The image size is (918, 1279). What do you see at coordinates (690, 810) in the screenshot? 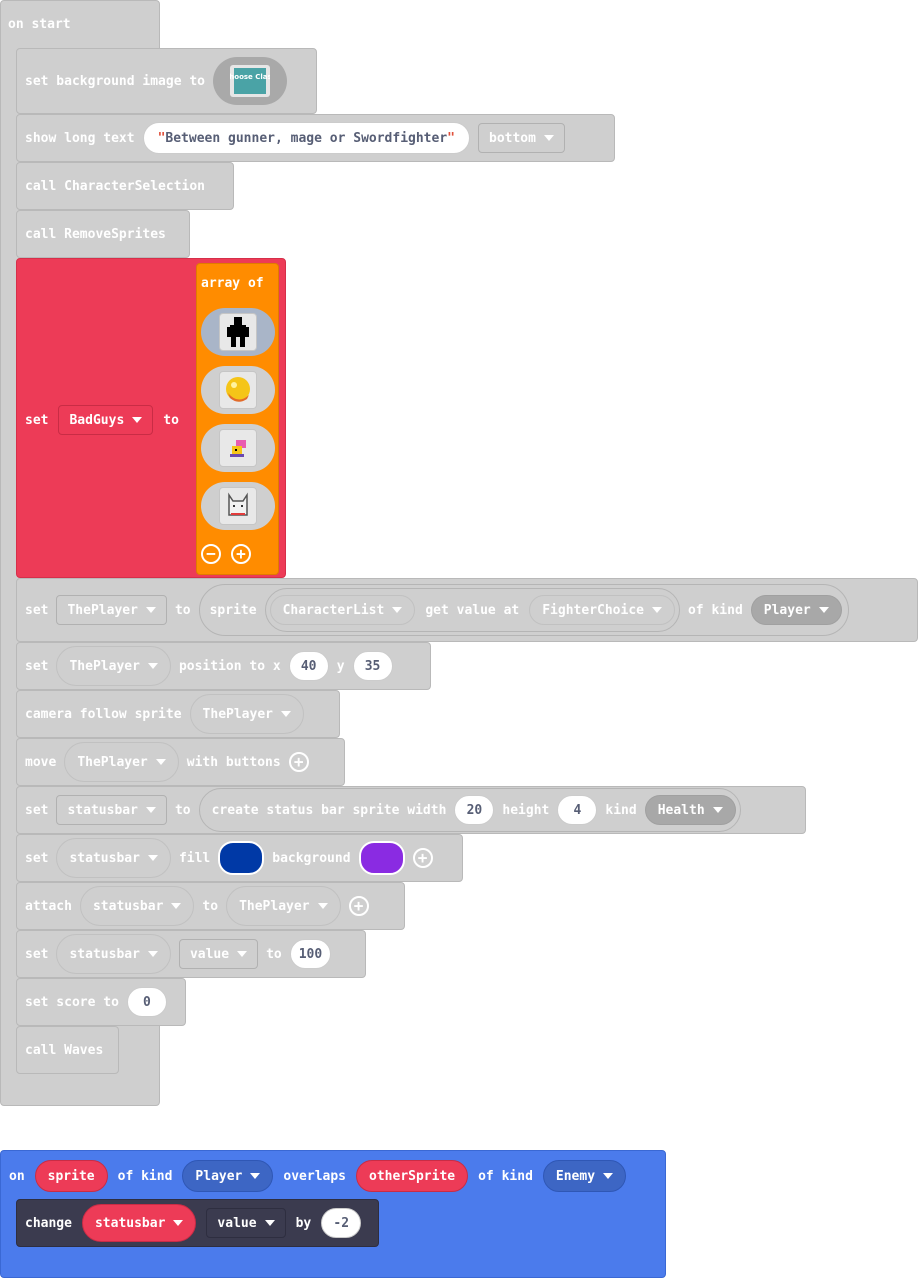
I see `health-kind-dropdown: Health` at bounding box center [690, 810].